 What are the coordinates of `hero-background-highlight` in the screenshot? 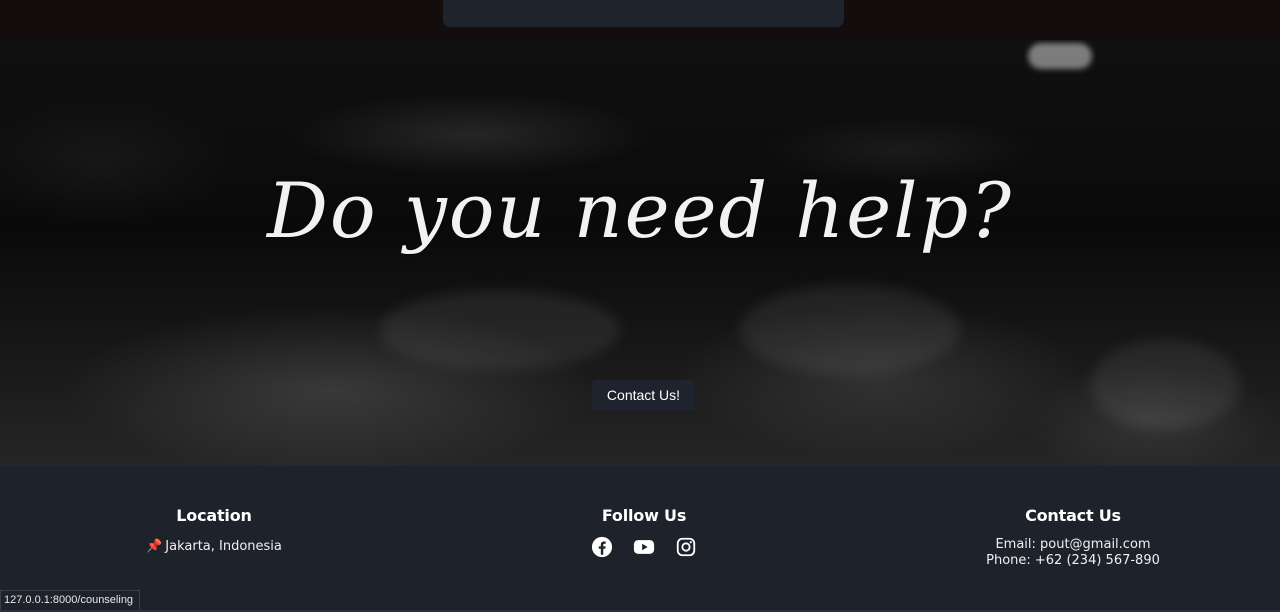 It's located at (1060, 56).